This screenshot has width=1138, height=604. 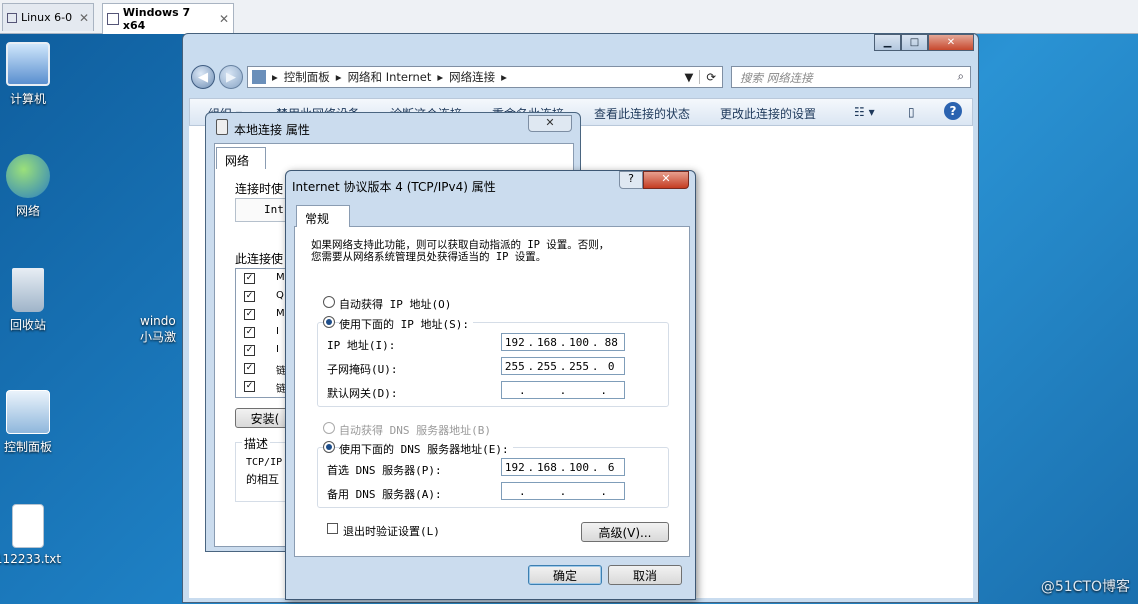 I want to click on validate-label: 退出时验证设置(L), so click(x=391, y=531).